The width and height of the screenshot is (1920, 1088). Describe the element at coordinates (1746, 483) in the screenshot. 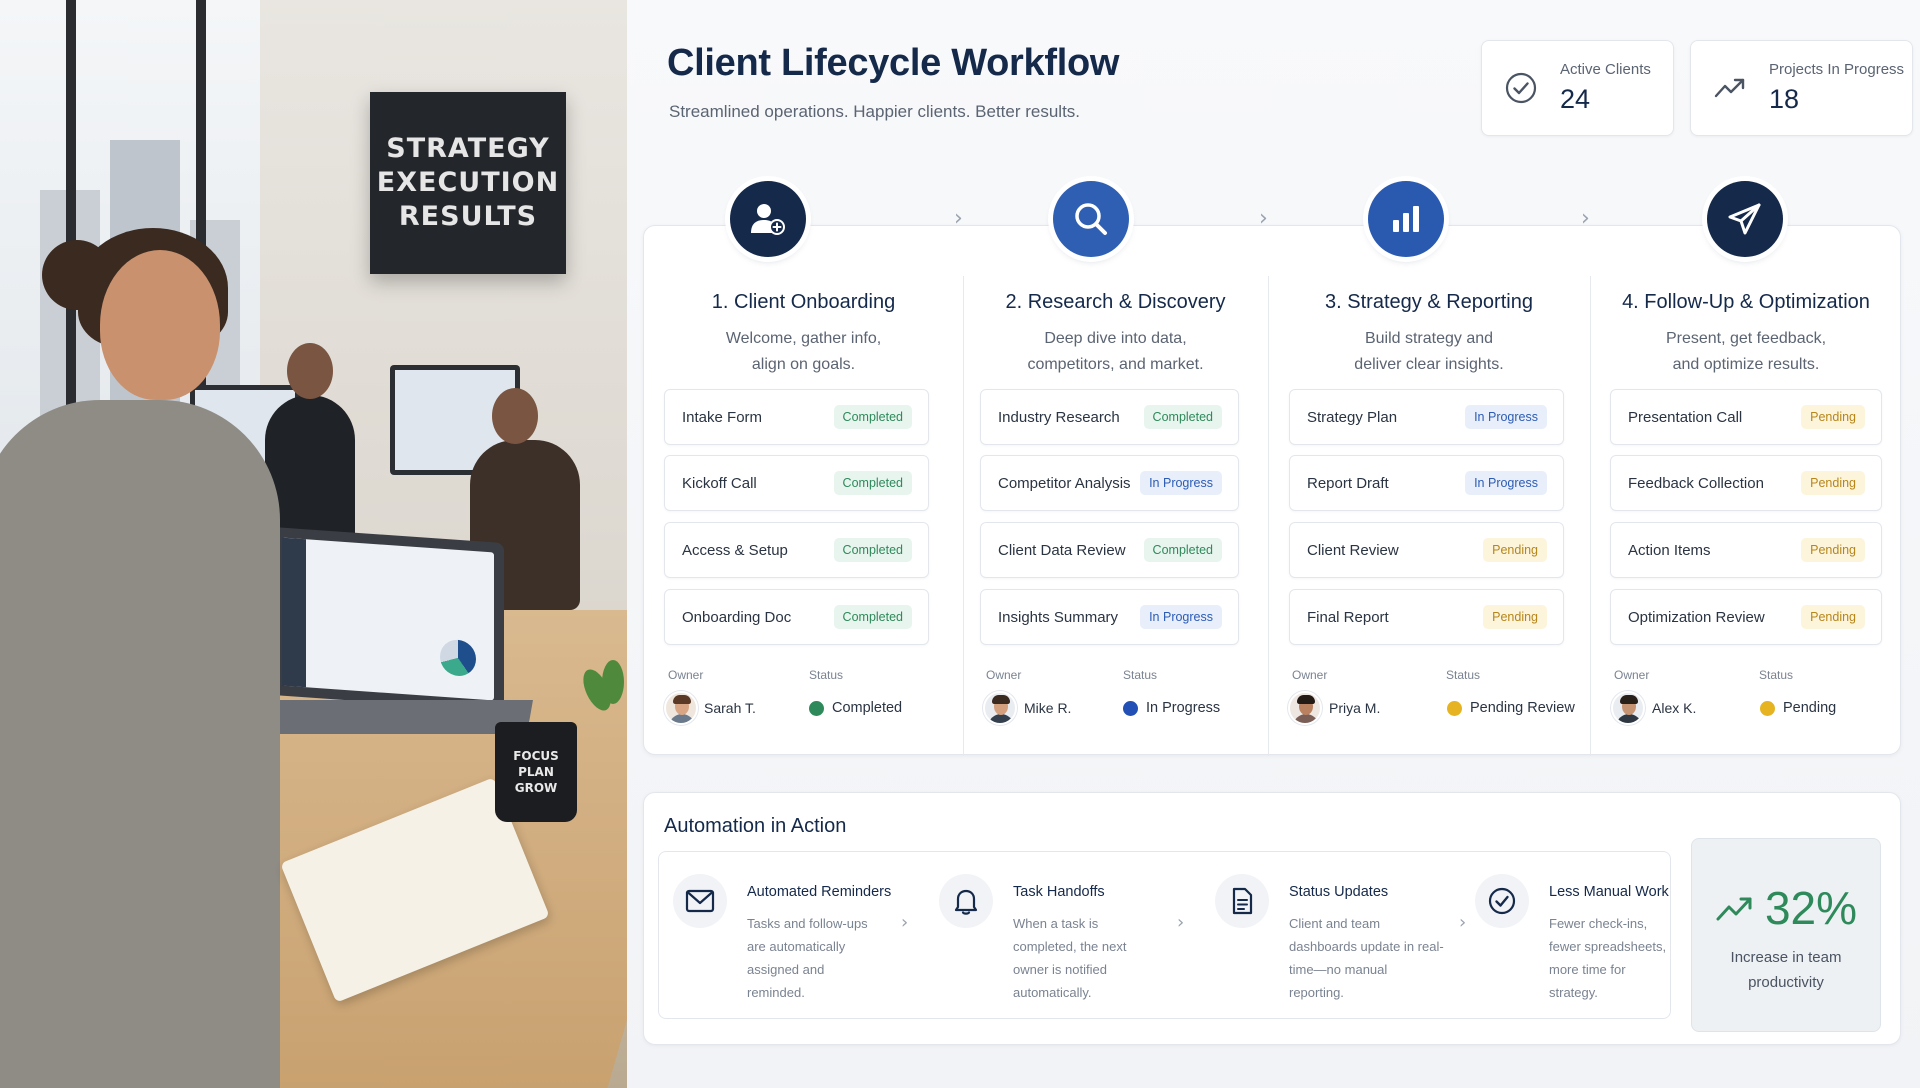

I see `task-card: Feedback Collection Pending` at that location.